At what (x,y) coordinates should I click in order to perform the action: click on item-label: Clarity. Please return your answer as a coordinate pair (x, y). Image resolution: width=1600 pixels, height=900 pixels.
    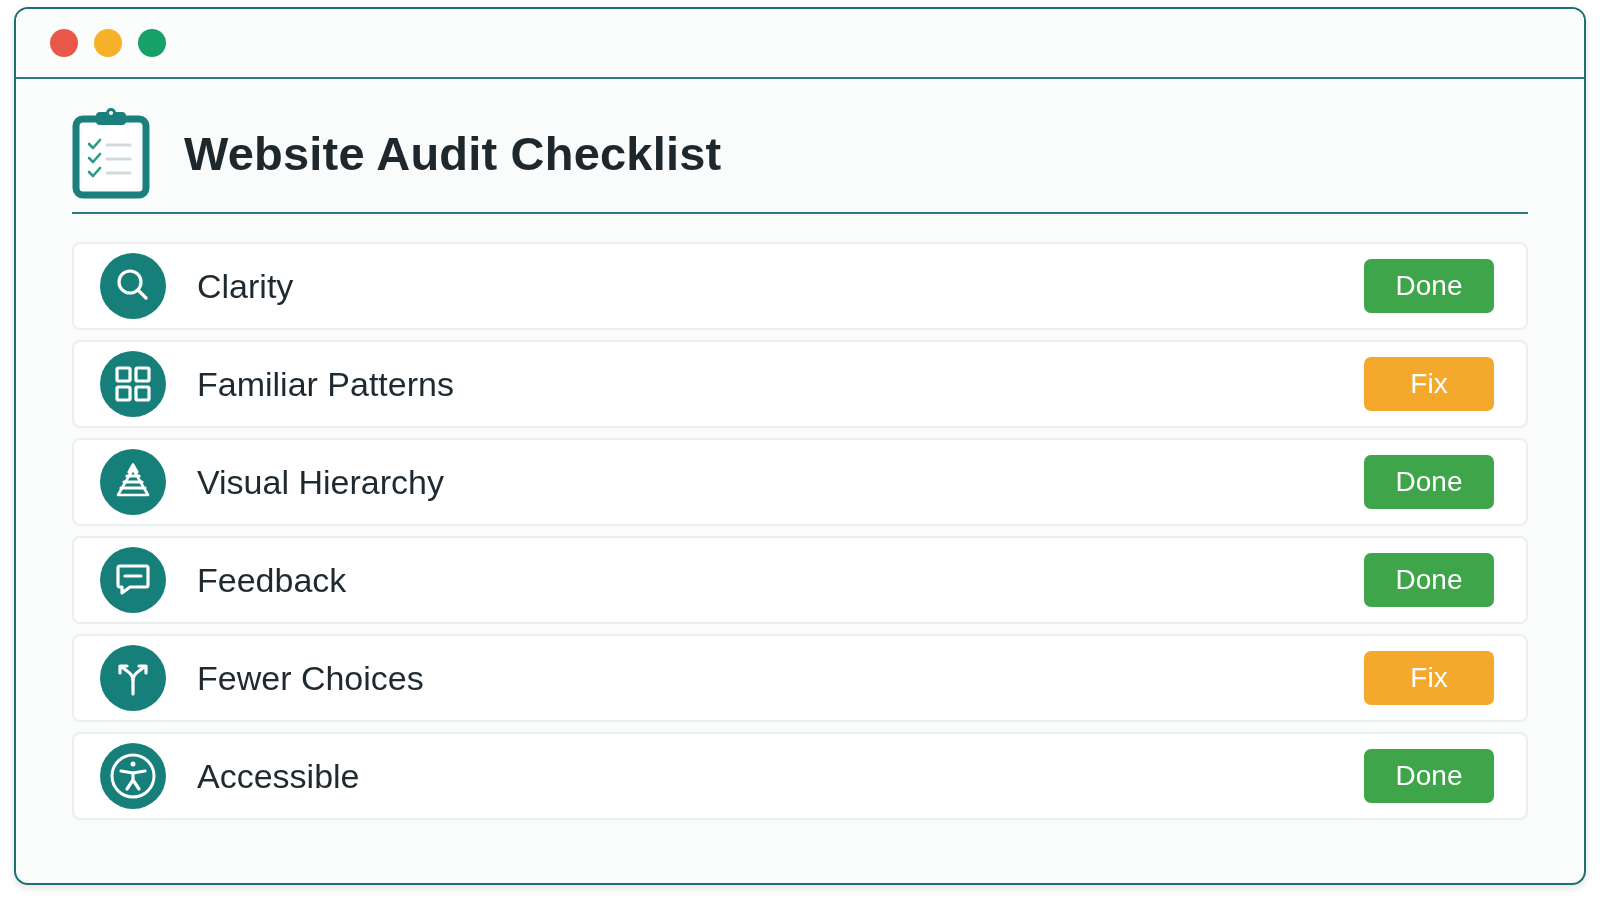
    Looking at the image, I should click on (245, 286).